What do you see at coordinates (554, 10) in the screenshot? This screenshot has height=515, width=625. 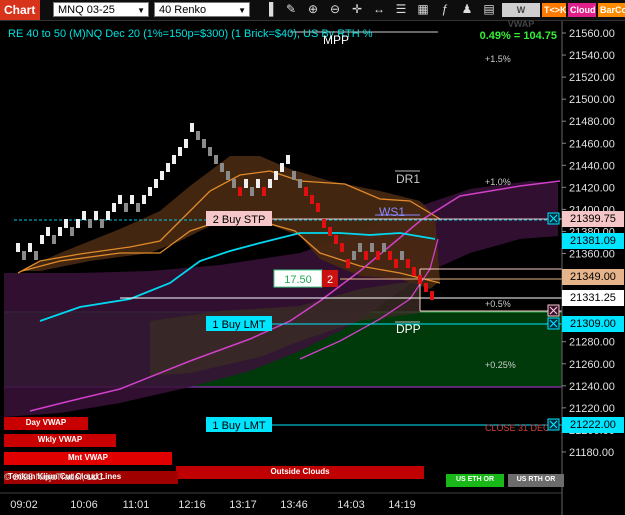 I see `tk-button: T<>K` at bounding box center [554, 10].